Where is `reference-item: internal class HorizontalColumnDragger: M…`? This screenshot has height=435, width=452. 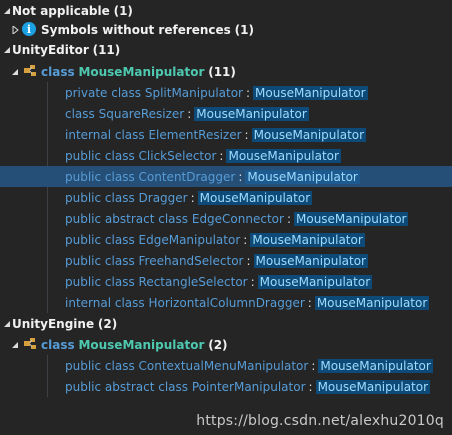
reference-item: internal class HorizontalColumnDragger: M… is located at coordinates (226, 302).